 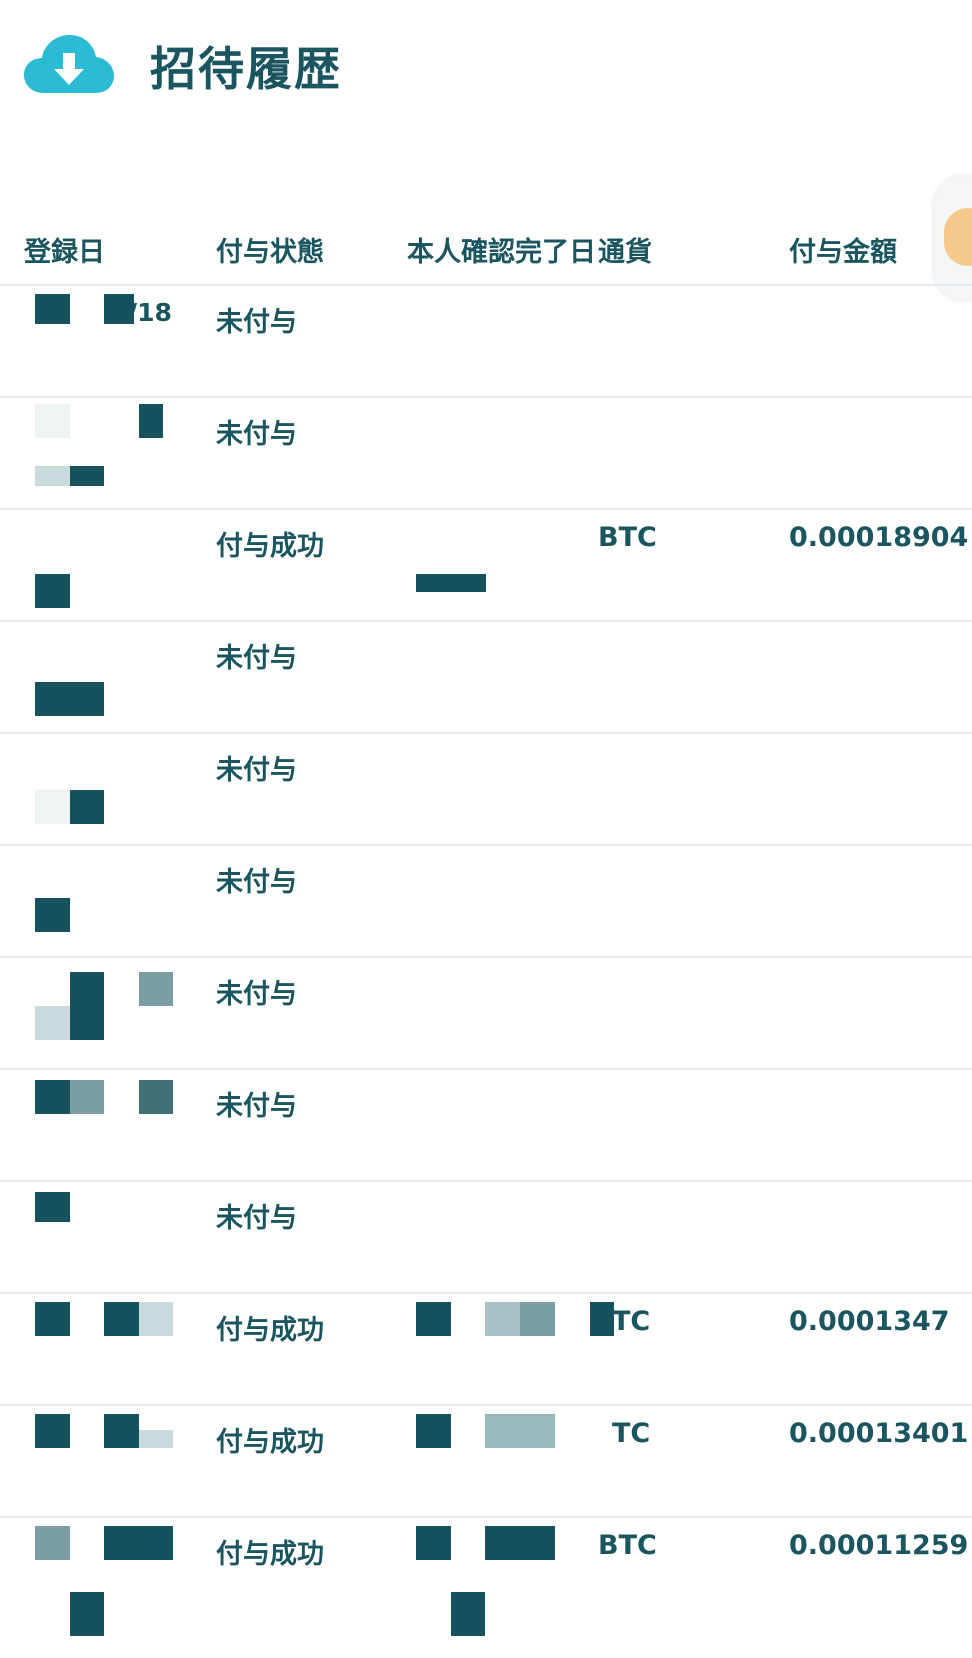 I want to click on cloud-download-icon, so click(x=69, y=64).